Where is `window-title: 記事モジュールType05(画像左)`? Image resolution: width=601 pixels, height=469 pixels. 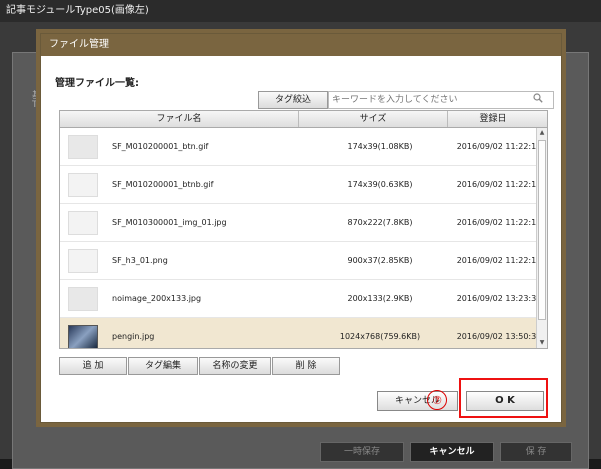 window-title: 記事モジュールType05(画像左) is located at coordinates (300, 11).